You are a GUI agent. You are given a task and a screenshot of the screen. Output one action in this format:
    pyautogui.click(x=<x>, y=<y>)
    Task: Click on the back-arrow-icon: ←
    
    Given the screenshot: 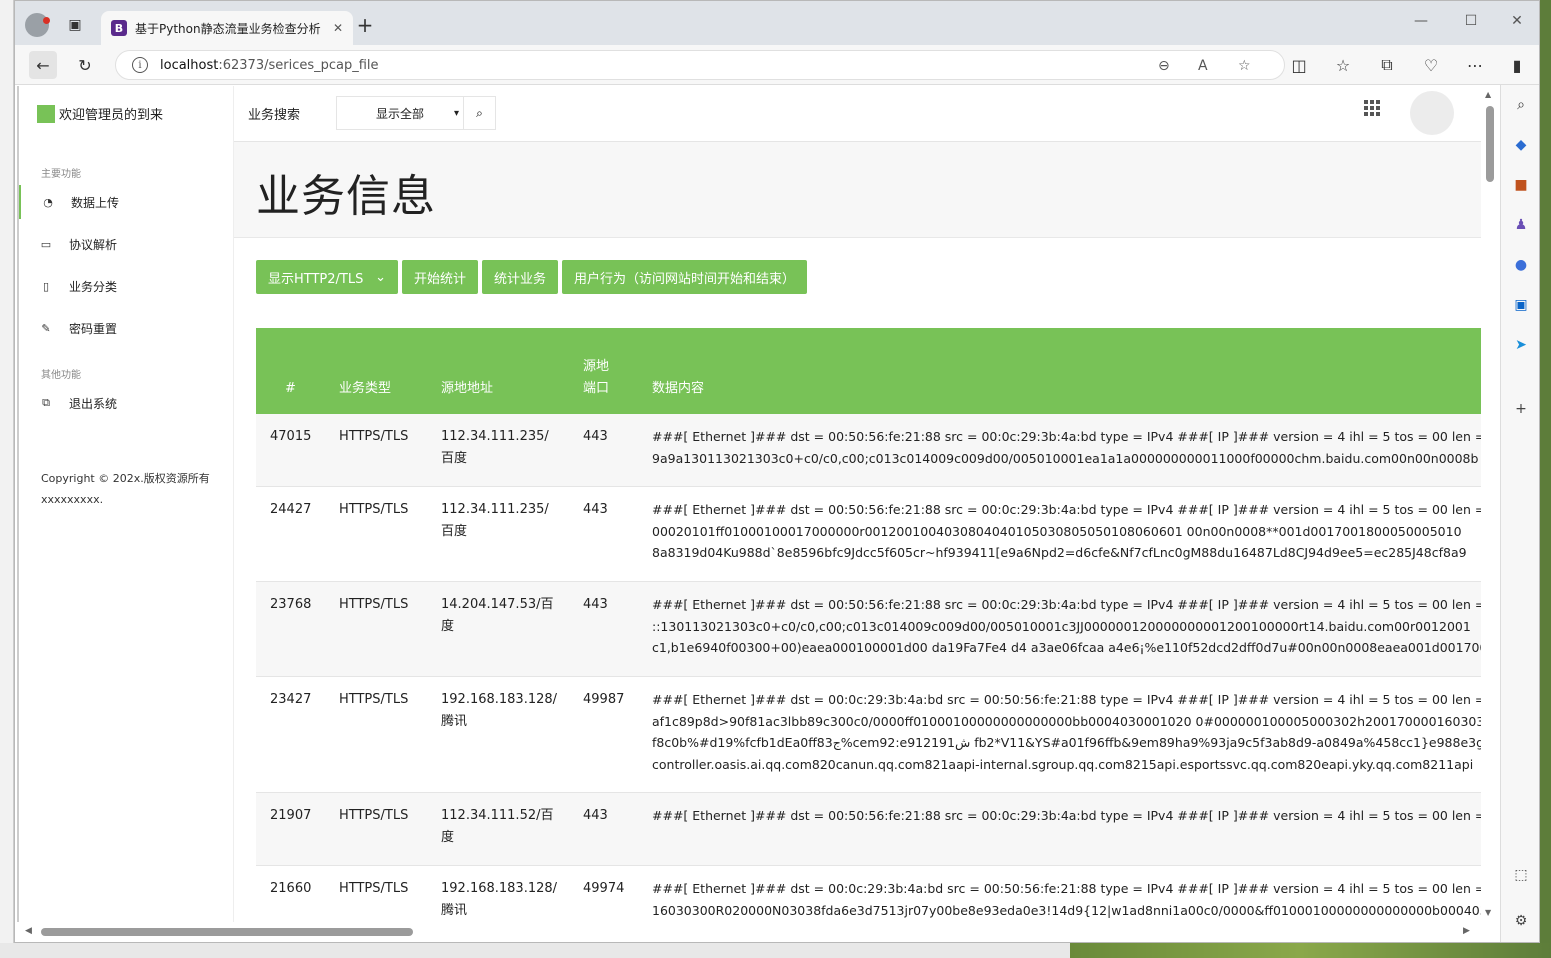 What is the action you would take?
    pyautogui.click(x=43, y=65)
    